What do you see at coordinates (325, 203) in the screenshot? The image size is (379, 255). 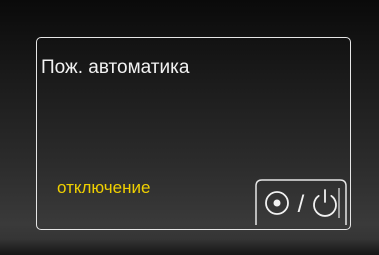 I see `power-icon` at bounding box center [325, 203].